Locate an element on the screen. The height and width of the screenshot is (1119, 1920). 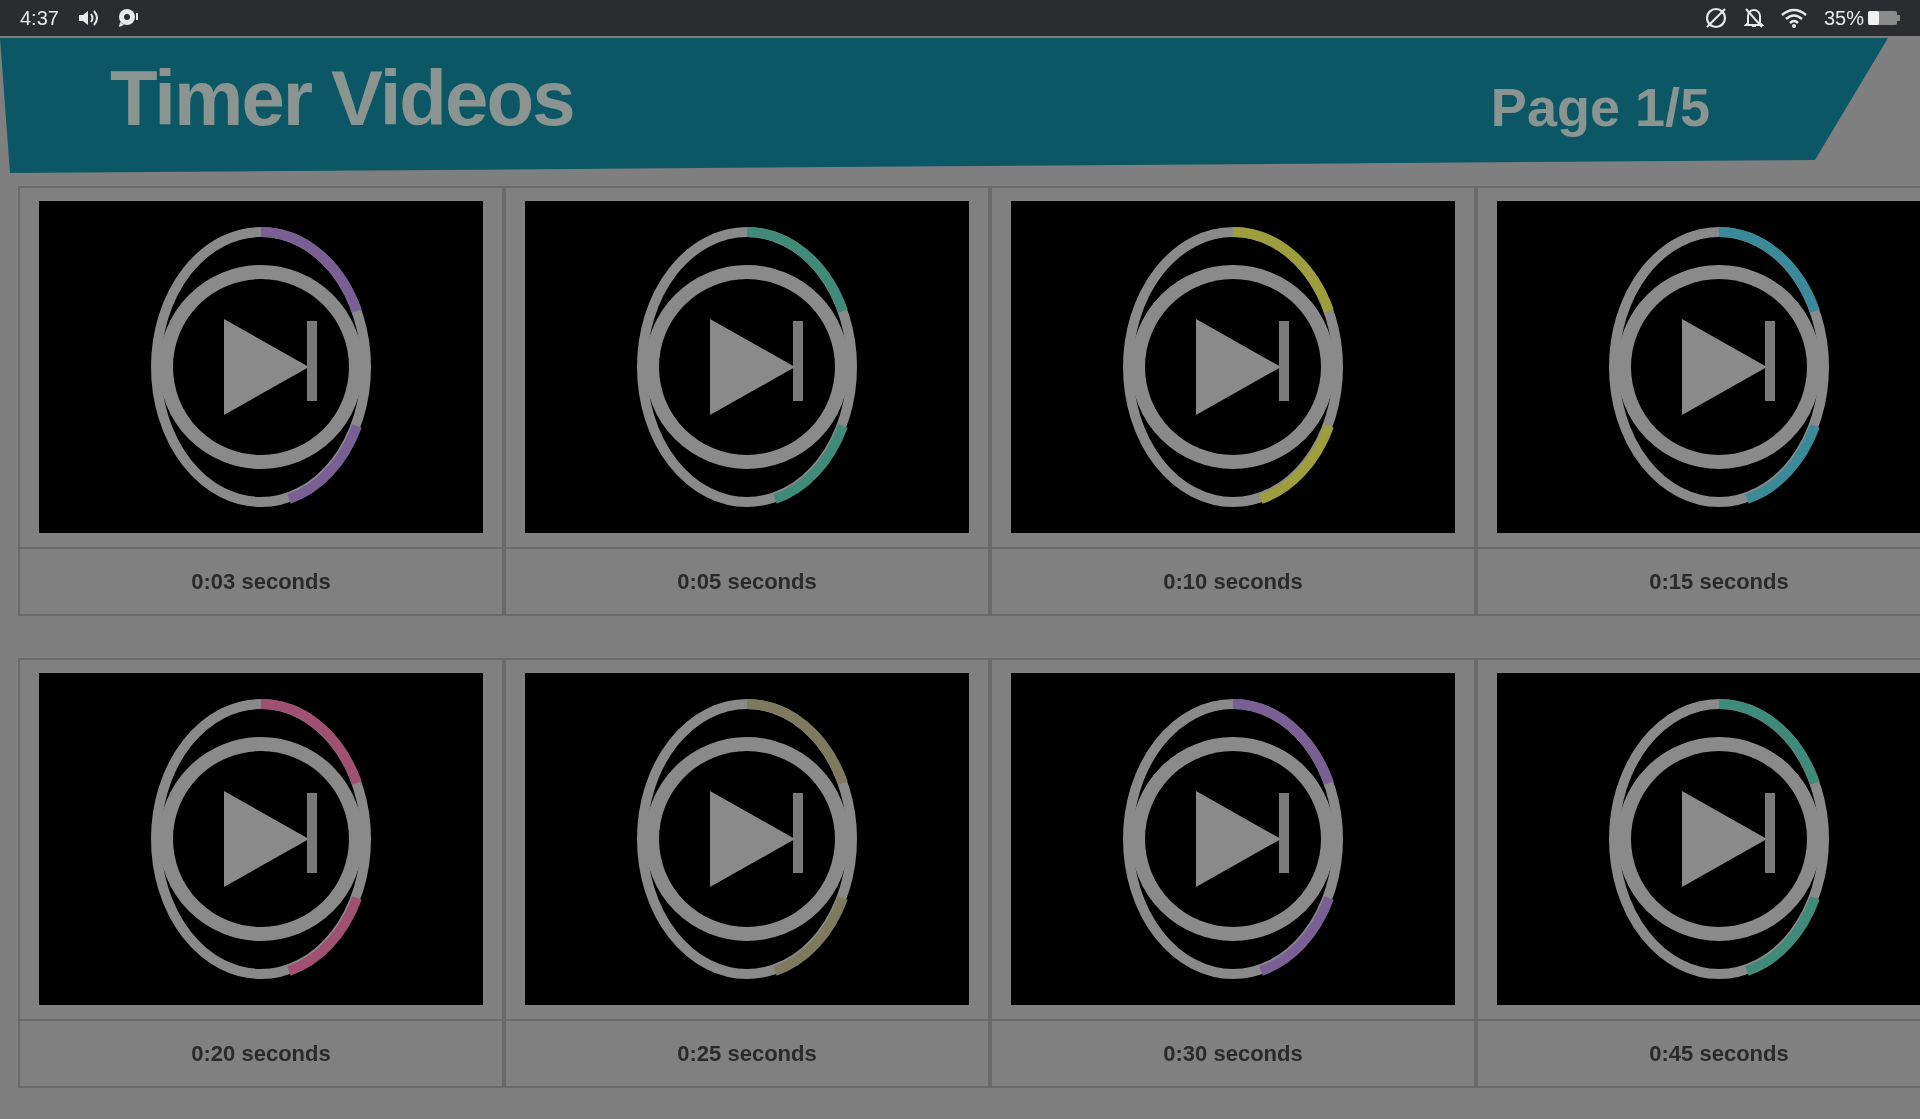
video-tile: 0:03 seconds is located at coordinates (261, 401).